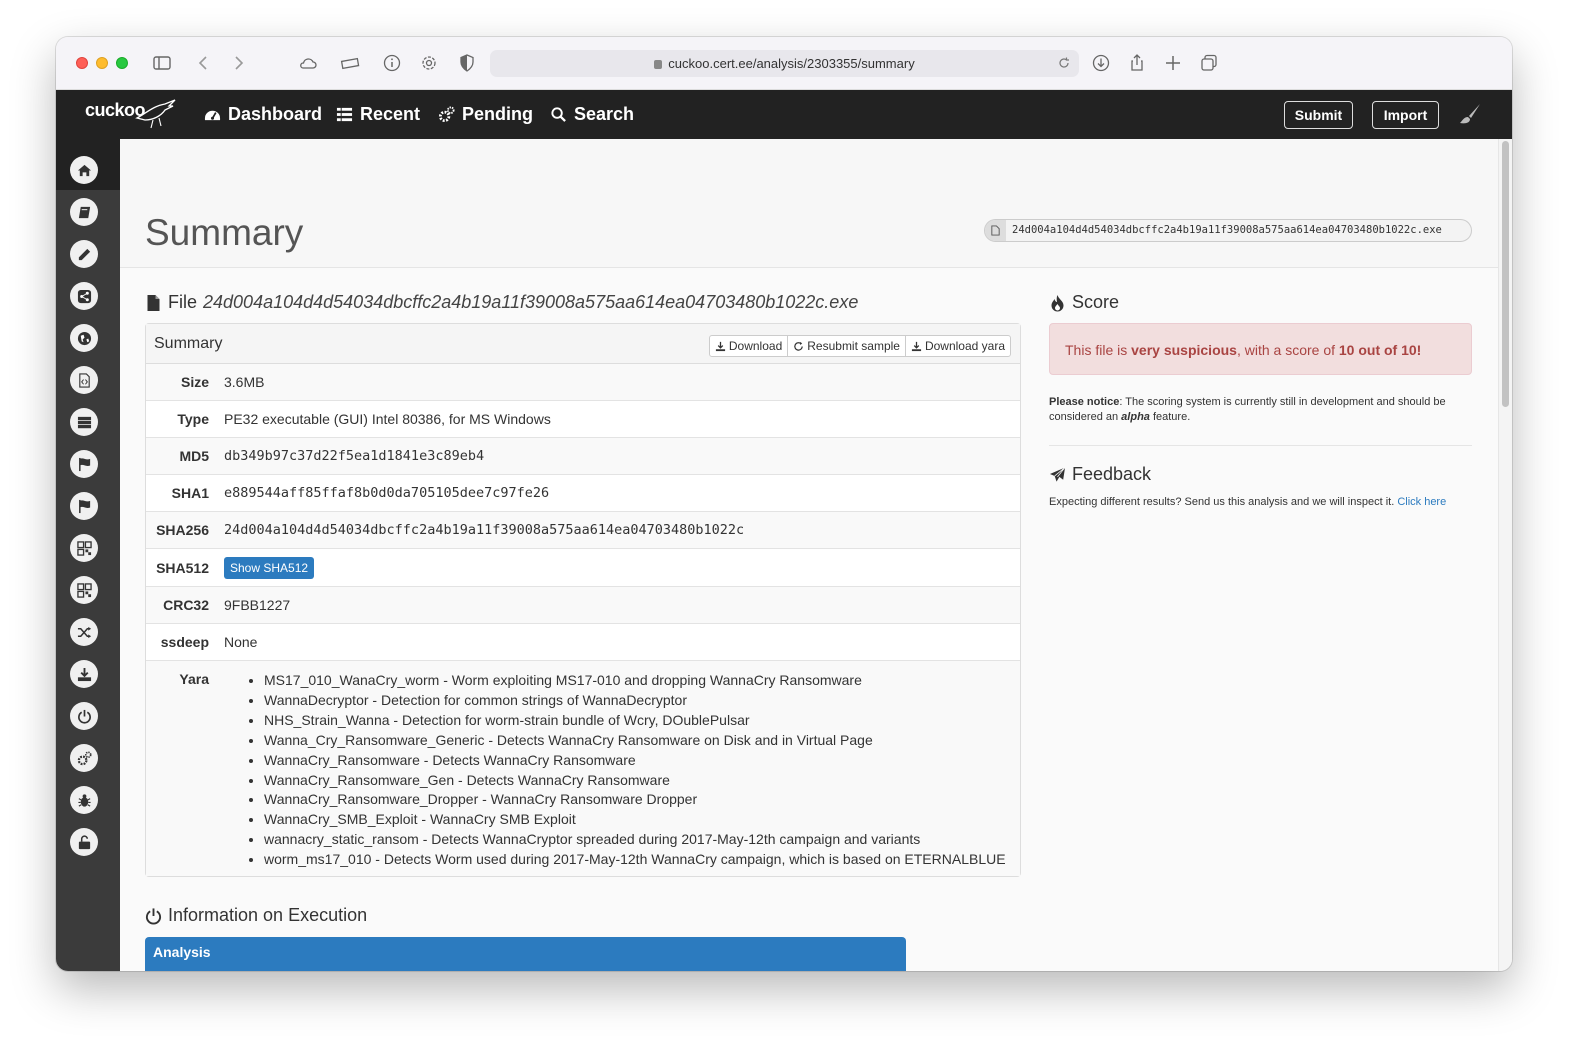  What do you see at coordinates (193, 419) in the screenshot?
I see `row-label: Type` at bounding box center [193, 419].